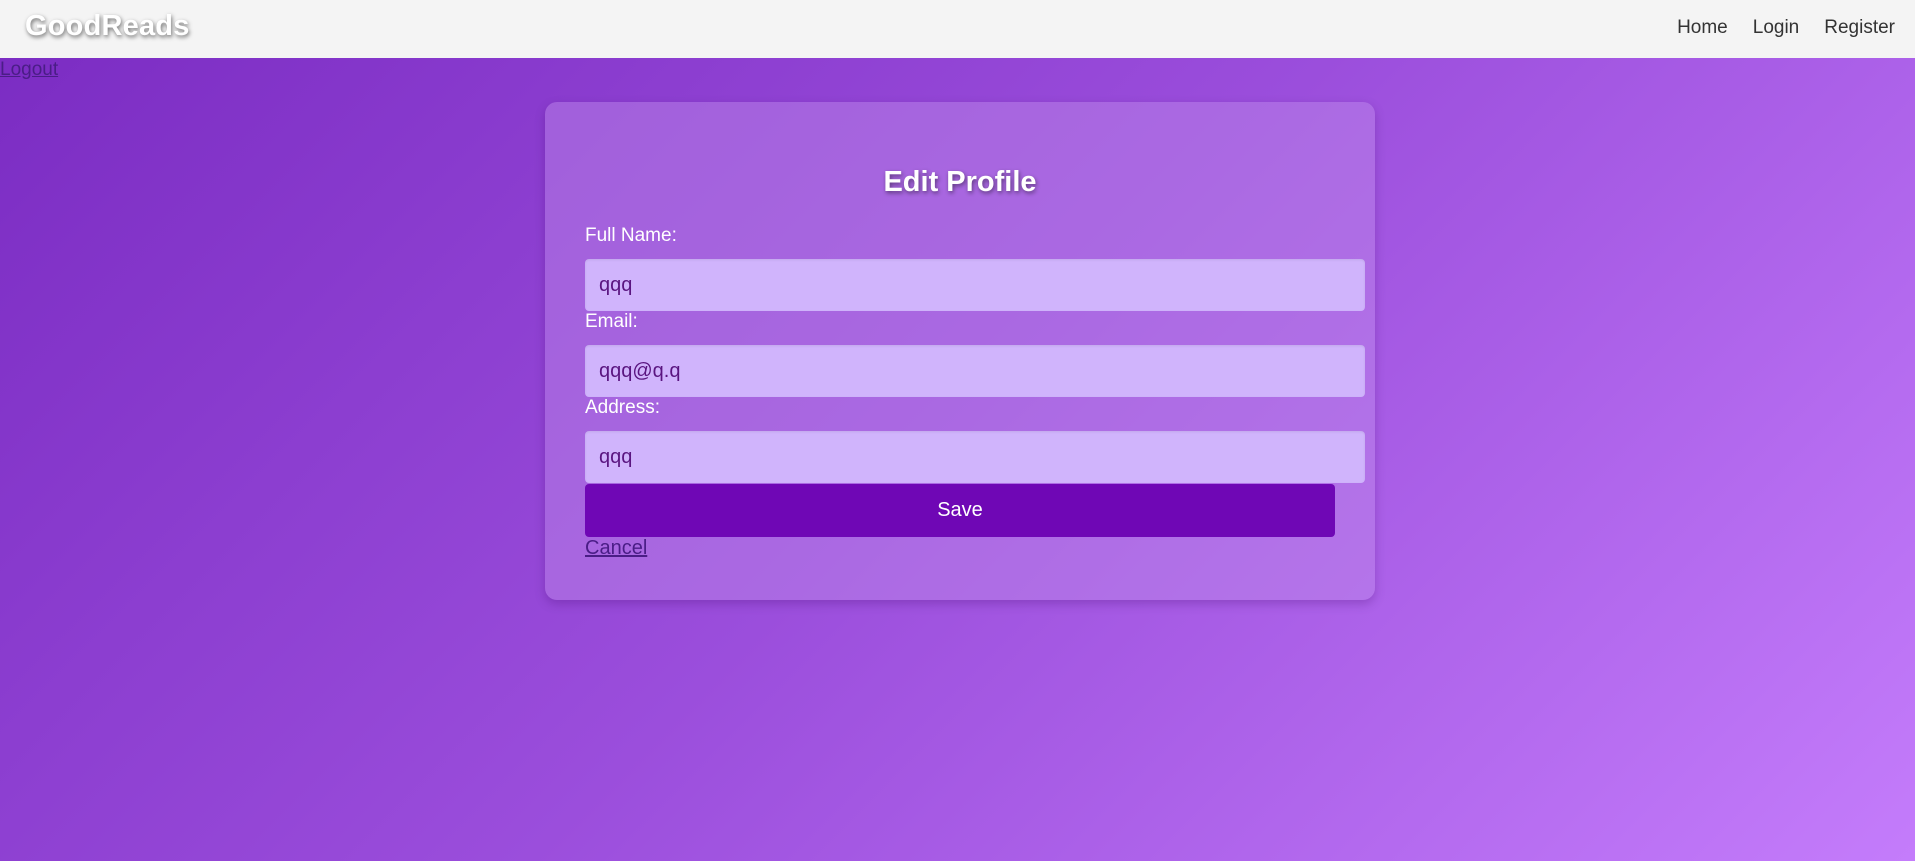  I want to click on nav-link-login: Login, so click(1776, 28).